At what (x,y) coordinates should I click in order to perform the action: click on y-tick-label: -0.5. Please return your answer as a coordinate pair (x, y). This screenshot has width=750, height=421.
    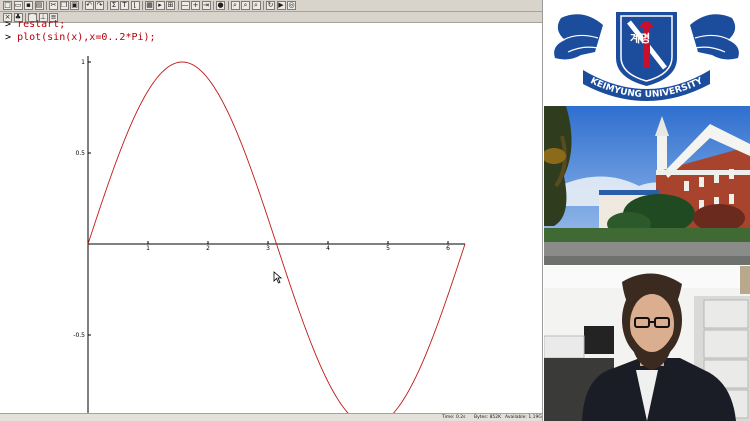
    Looking at the image, I should click on (79, 335).